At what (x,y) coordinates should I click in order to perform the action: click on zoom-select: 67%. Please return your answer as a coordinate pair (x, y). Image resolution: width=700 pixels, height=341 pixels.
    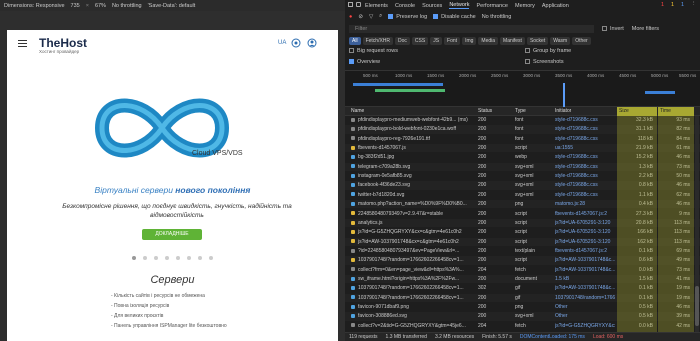
    Looking at the image, I should click on (100, 6).